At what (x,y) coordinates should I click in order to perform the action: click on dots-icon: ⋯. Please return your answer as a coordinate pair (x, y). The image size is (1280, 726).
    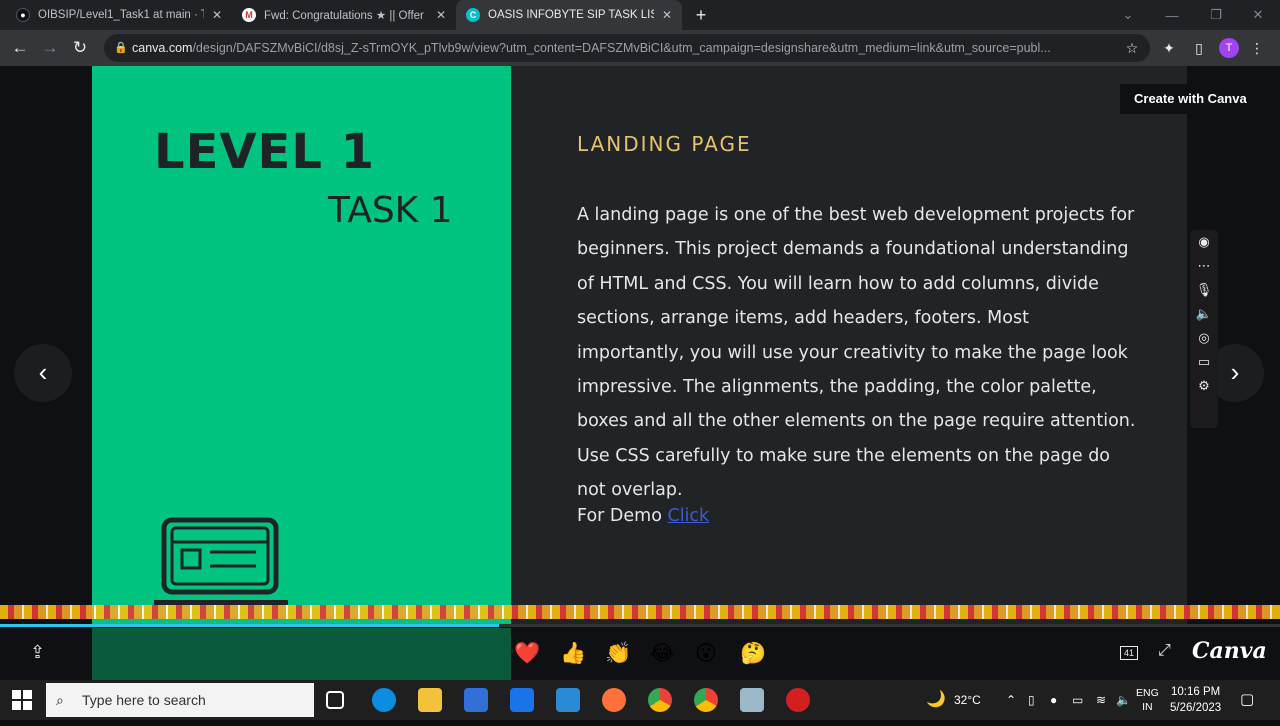
    Looking at the image, I should click on (1204, 266).